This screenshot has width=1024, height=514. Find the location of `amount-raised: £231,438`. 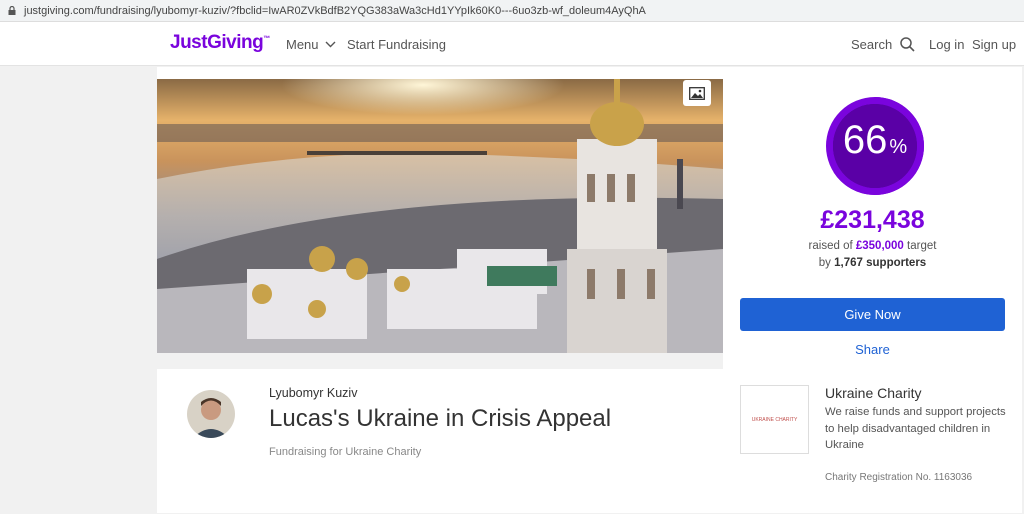

amount-raised: £231,438 is located at coordinates (872, 220).